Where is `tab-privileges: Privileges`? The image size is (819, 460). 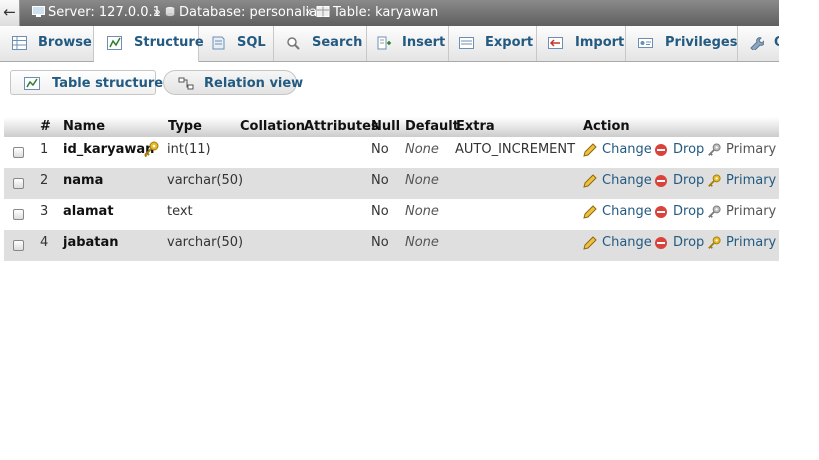
tab-privileges: Privileges is located at coordinates (682, 43).